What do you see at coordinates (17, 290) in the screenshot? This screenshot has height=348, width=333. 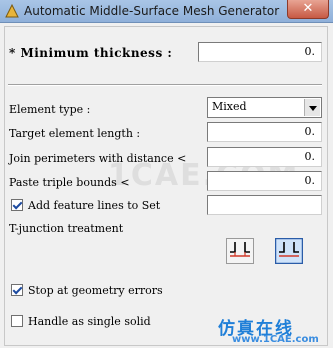 I see `stop-at-geometry-errors-checkbox` at bounding box center [17, 290].